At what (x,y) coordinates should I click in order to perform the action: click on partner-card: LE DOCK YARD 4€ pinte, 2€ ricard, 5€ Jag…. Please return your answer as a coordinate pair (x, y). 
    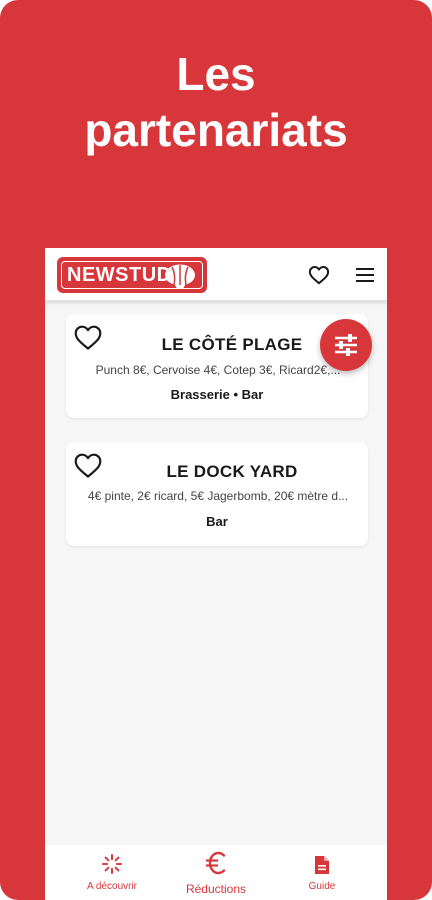
    Looking at the image, I should click on (217, 494).